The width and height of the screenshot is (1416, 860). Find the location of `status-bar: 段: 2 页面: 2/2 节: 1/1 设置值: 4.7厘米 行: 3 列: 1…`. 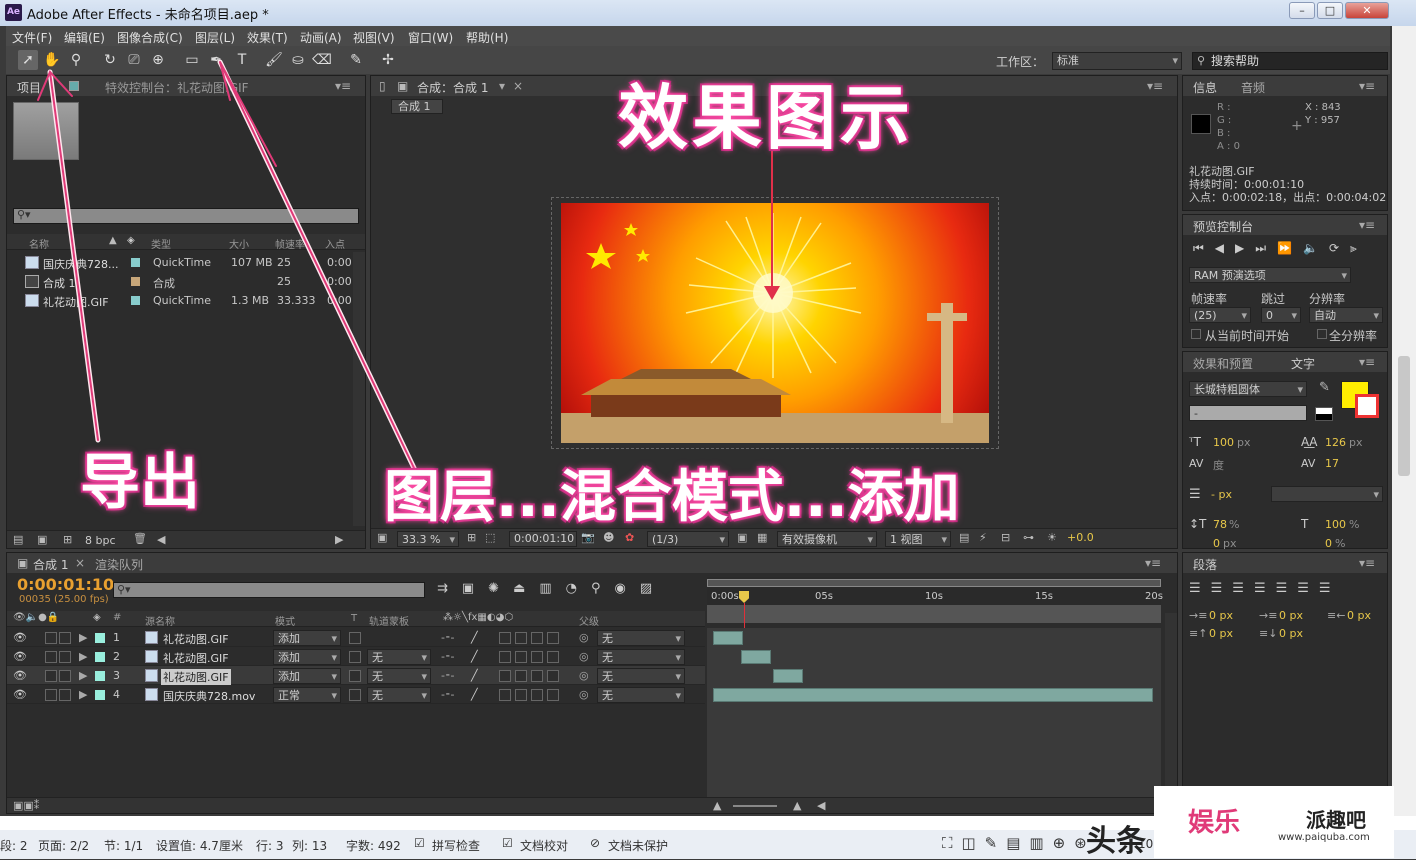

status-bar: 段: 2 页面: 2/2 节: 1/1 设置值: 4.7厘米 行: 3 列: 1… is located at coordinates (708, 822).